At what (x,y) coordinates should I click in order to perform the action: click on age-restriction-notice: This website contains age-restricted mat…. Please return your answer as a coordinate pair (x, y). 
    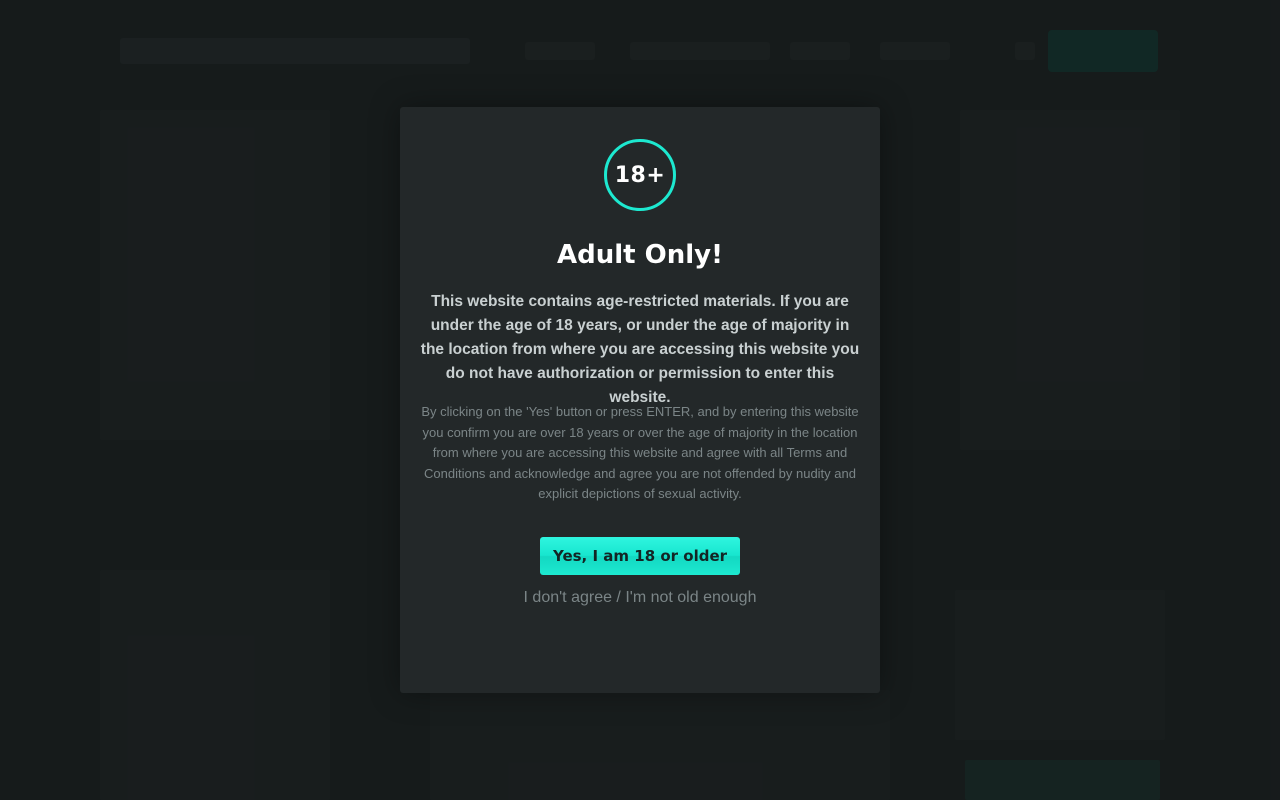
    Looking at the image, I should click on (640, 349).